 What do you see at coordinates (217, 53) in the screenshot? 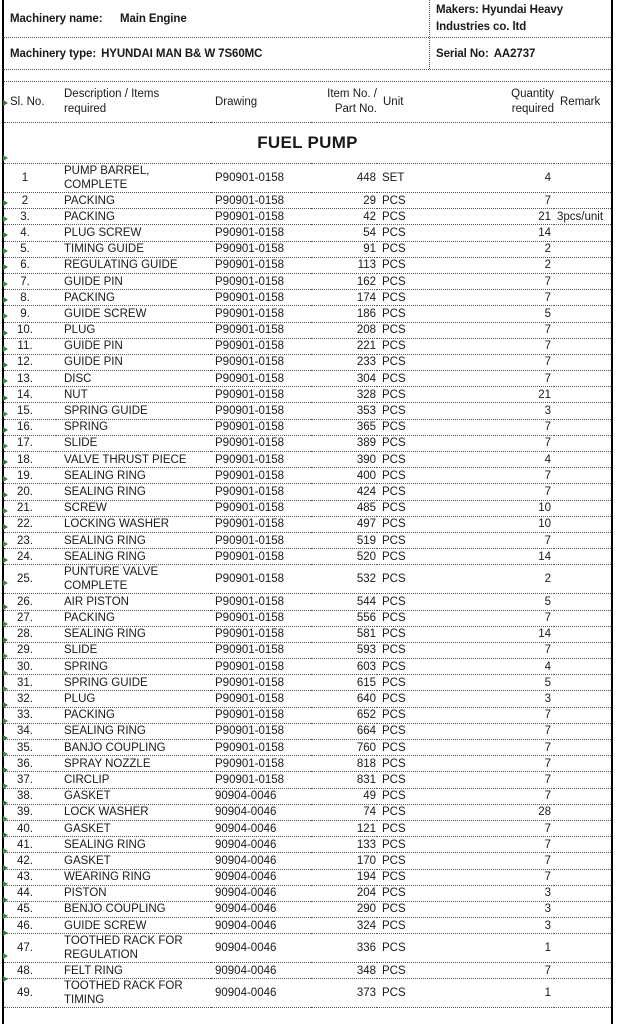
I see `machinery-type-cell: Machinery type: HYUNDAI MAN B& W 7S60MC` at bounding box center [217, 53].